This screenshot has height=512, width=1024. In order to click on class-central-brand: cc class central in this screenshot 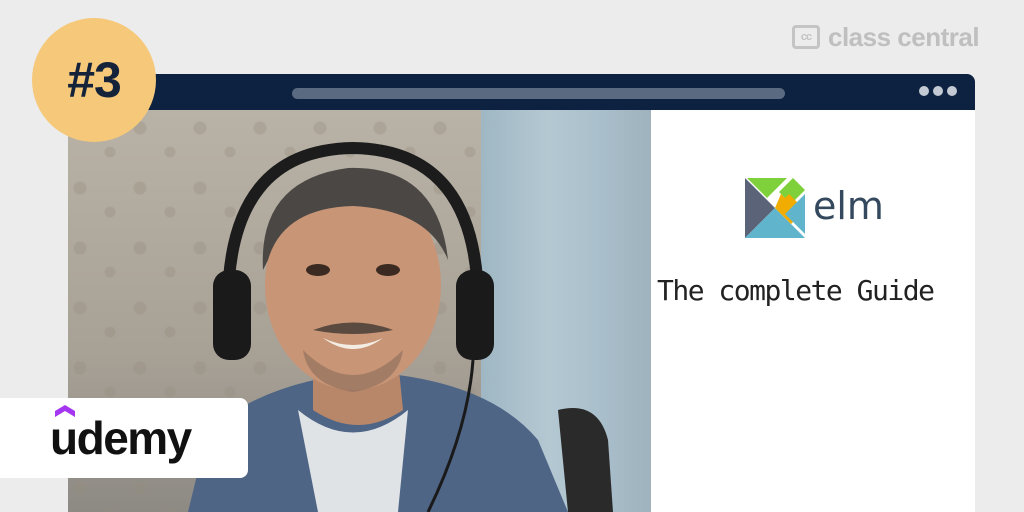, I will do `click(886, 36)`.